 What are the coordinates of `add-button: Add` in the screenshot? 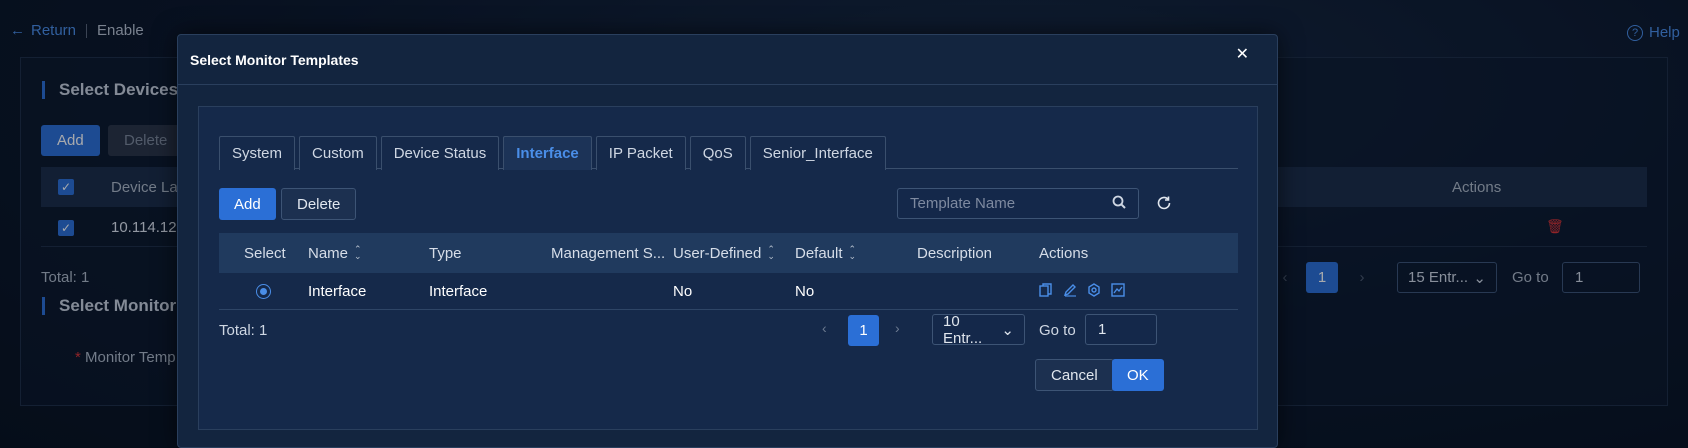 It's located at (247, 204).